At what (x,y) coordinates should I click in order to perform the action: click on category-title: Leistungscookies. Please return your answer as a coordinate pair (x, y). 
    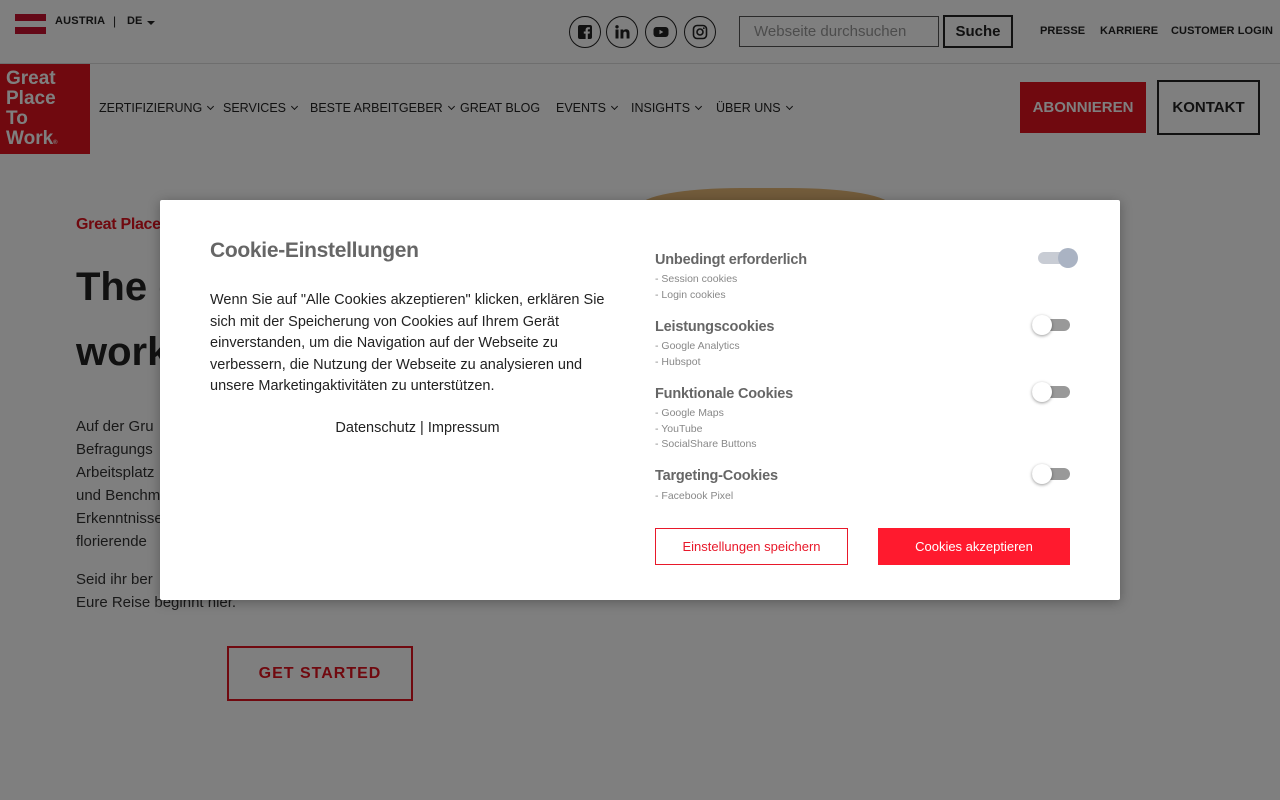
    Looking at the image, I should click on (715, 327).